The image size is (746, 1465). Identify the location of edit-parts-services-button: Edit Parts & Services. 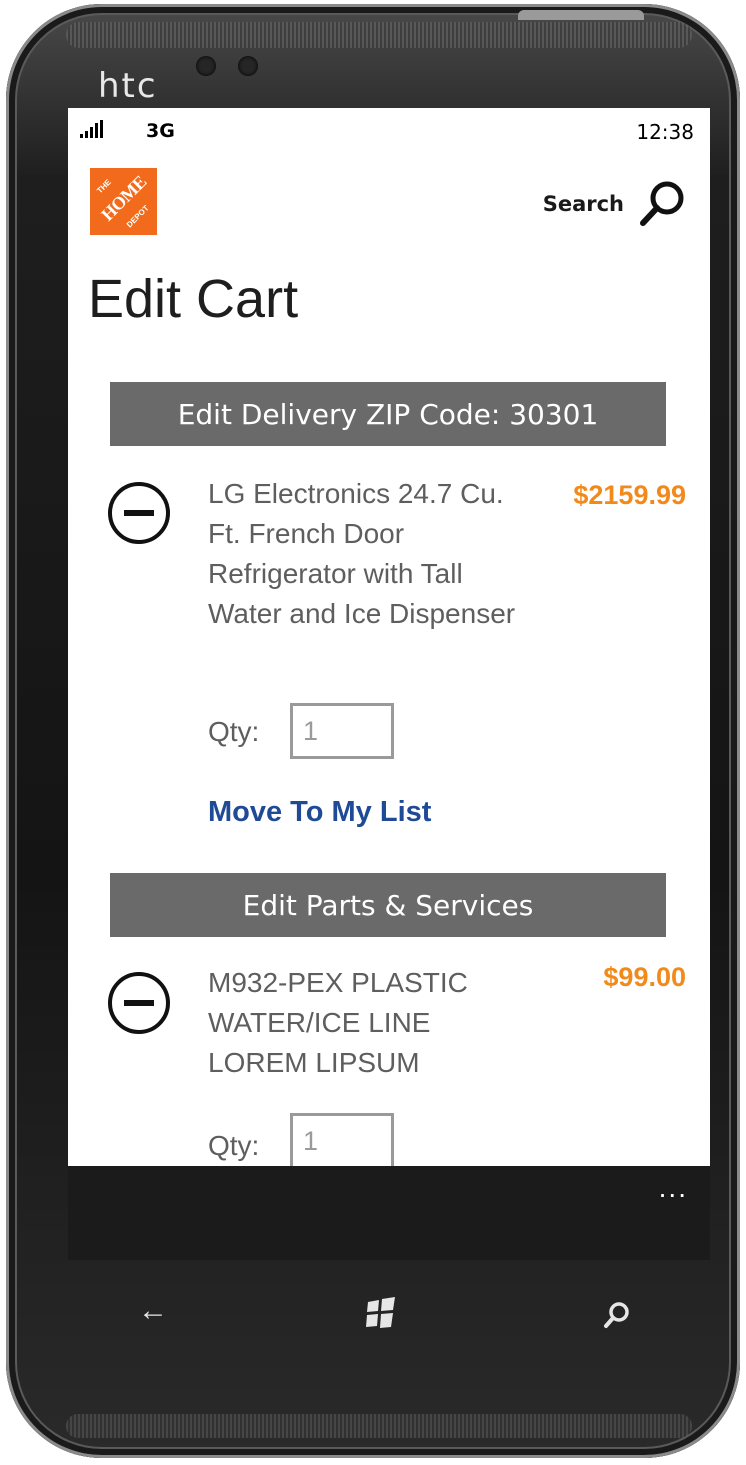
(388, 905).